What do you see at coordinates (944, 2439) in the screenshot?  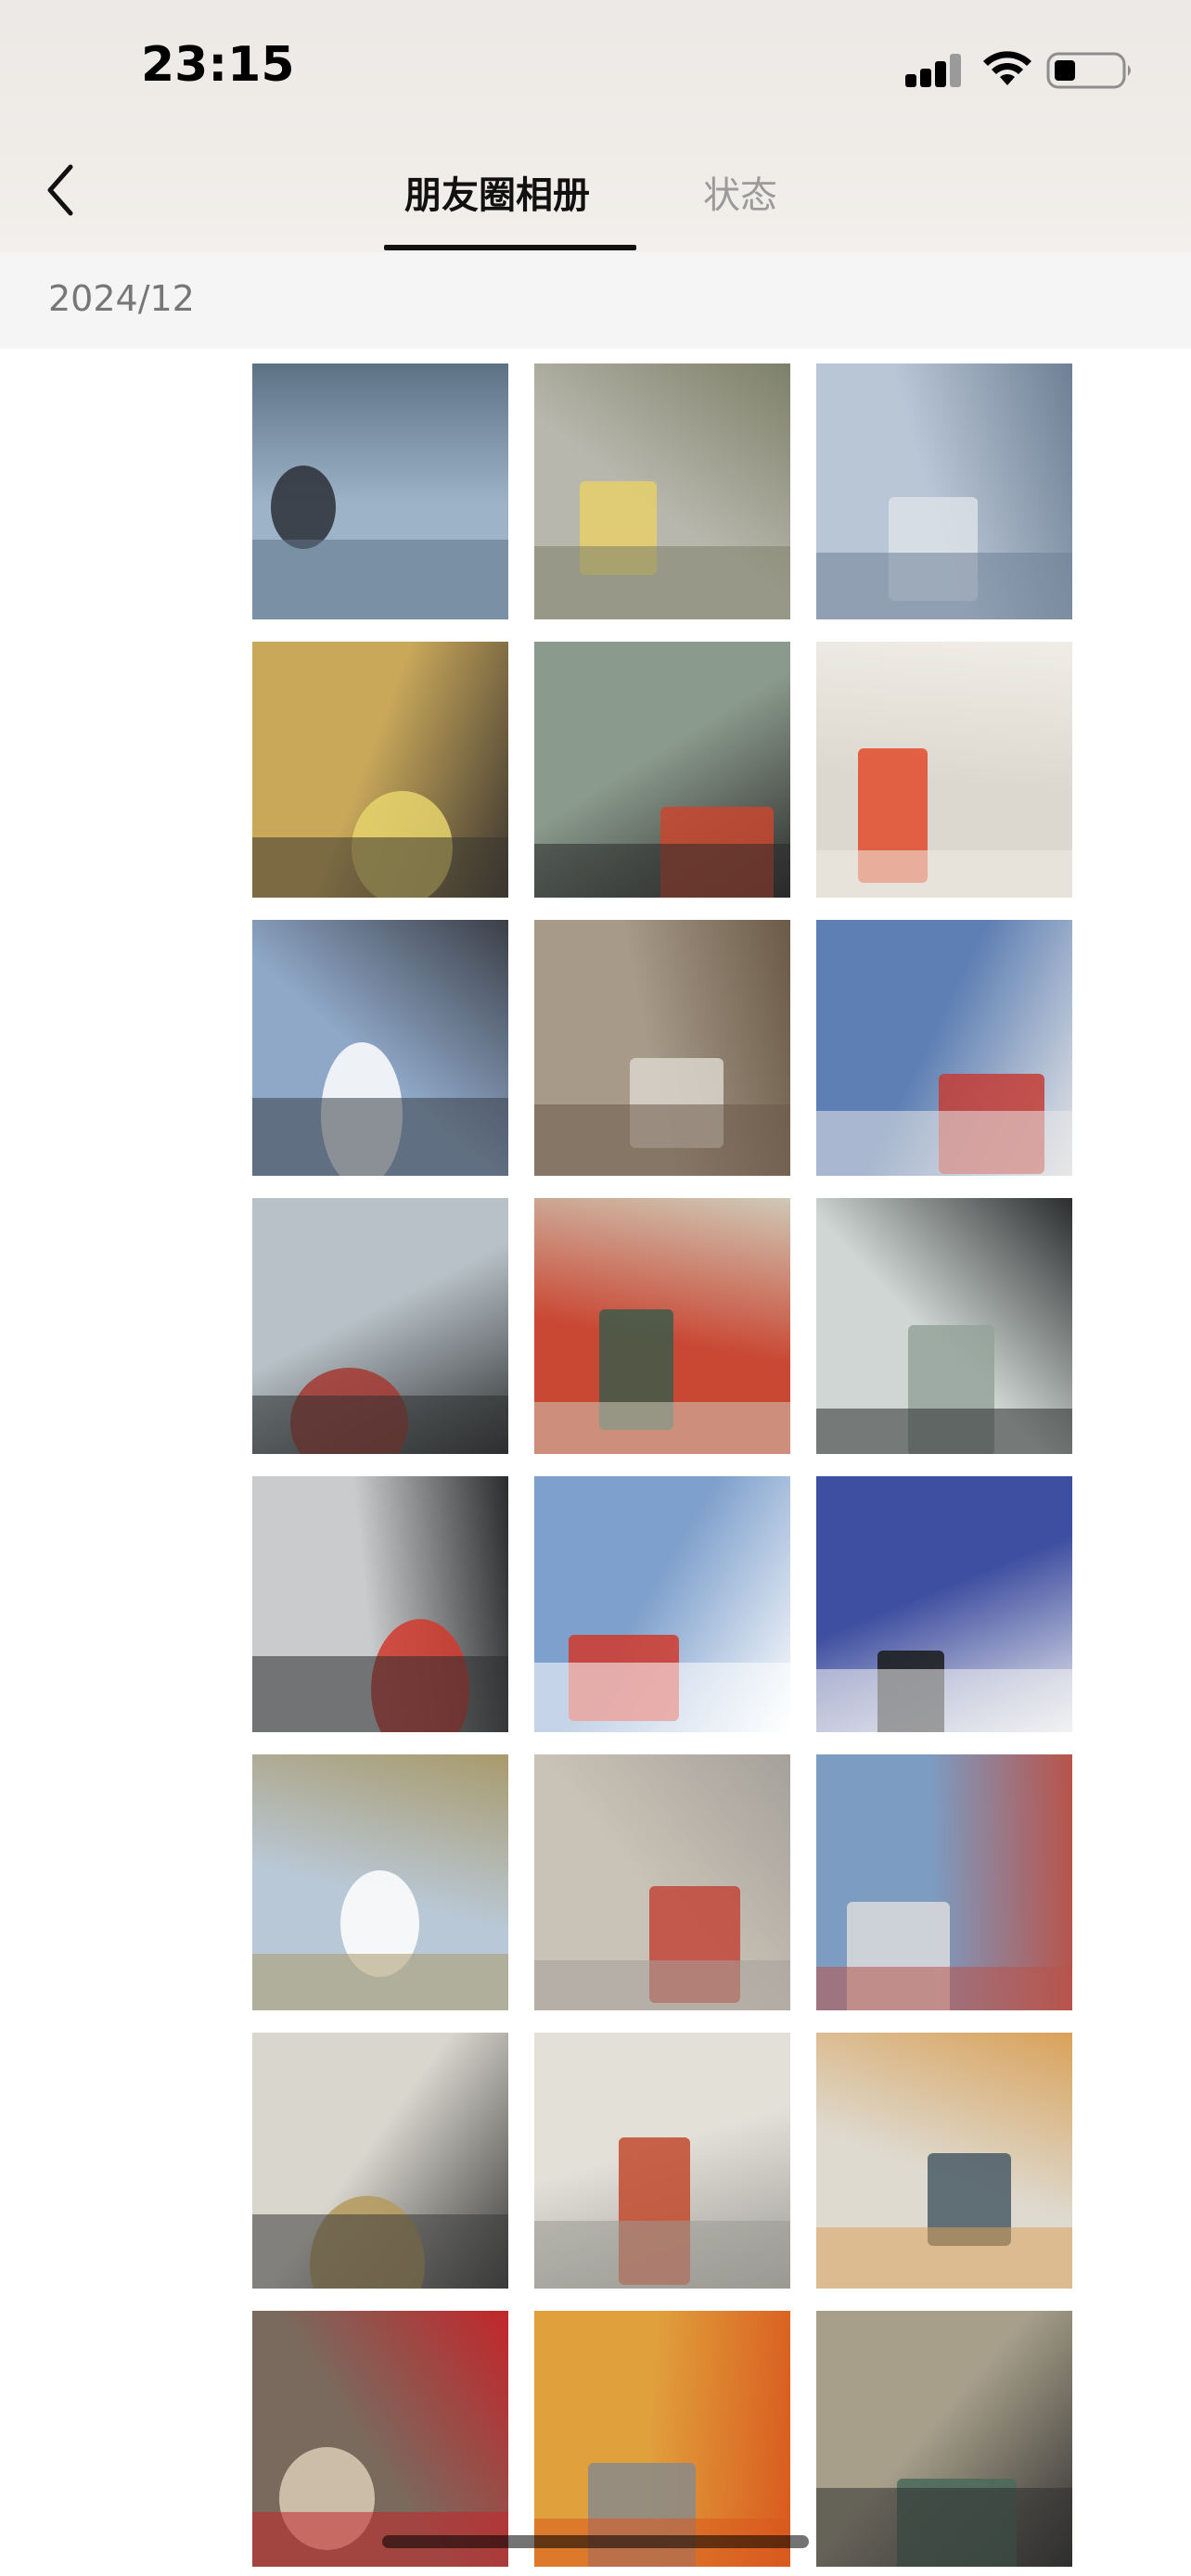 I see `photo-thumbnail-engine-cylinder-worker` at bounding box center [944, 2439].